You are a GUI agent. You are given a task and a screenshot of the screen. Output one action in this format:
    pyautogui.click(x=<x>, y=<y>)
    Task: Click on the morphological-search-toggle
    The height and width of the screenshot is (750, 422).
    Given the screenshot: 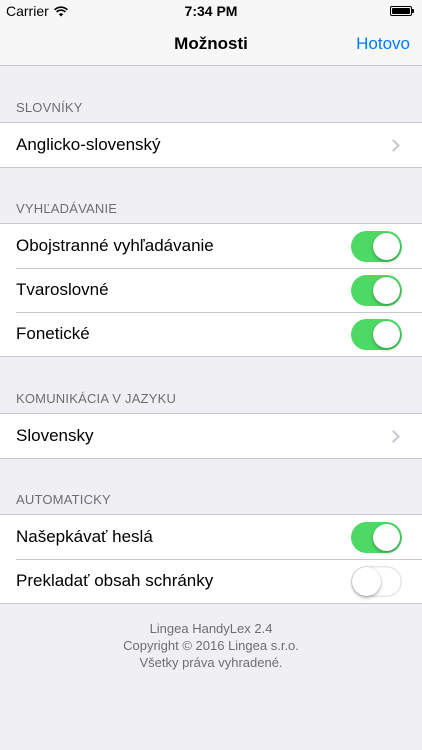 What is the action you would take?
    pyautogui.click(x=376, y=290)
    